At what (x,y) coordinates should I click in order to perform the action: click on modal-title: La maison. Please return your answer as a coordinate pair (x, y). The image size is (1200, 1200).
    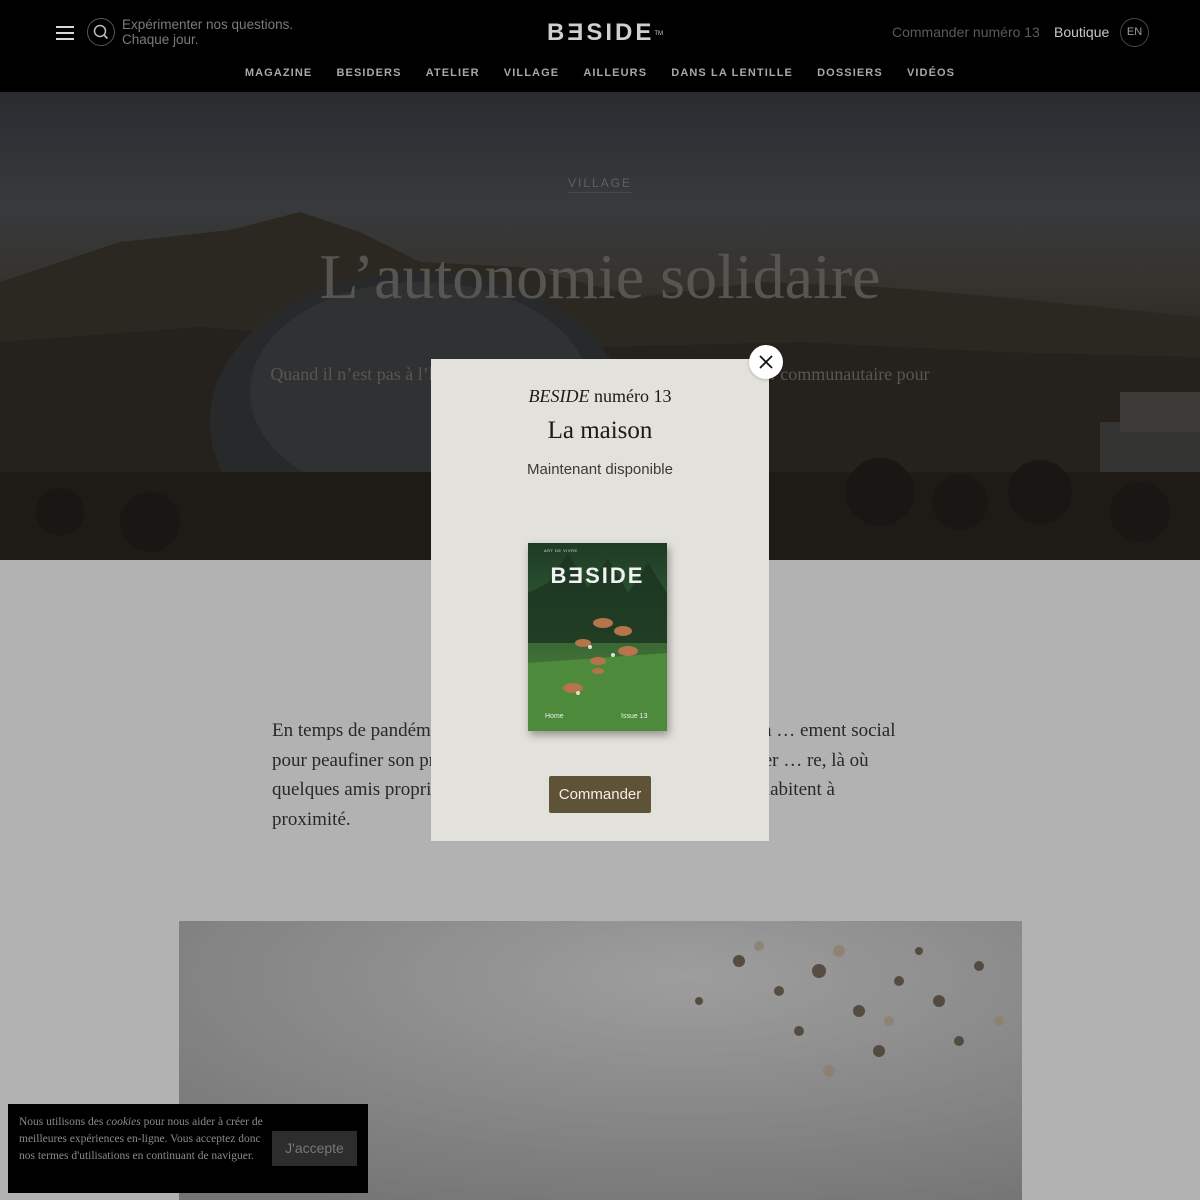
    Looking at the image, I should click on (600, 430).